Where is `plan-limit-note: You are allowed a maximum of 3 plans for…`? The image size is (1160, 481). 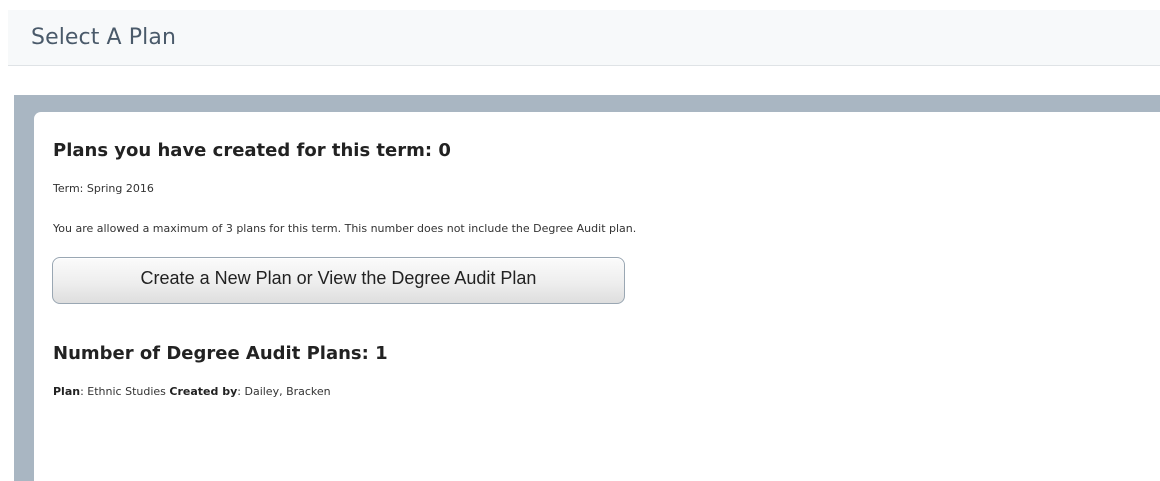 plan-limit-note: You are allowed a maximum of 3 plans for… is located at coordinates (345, 228).